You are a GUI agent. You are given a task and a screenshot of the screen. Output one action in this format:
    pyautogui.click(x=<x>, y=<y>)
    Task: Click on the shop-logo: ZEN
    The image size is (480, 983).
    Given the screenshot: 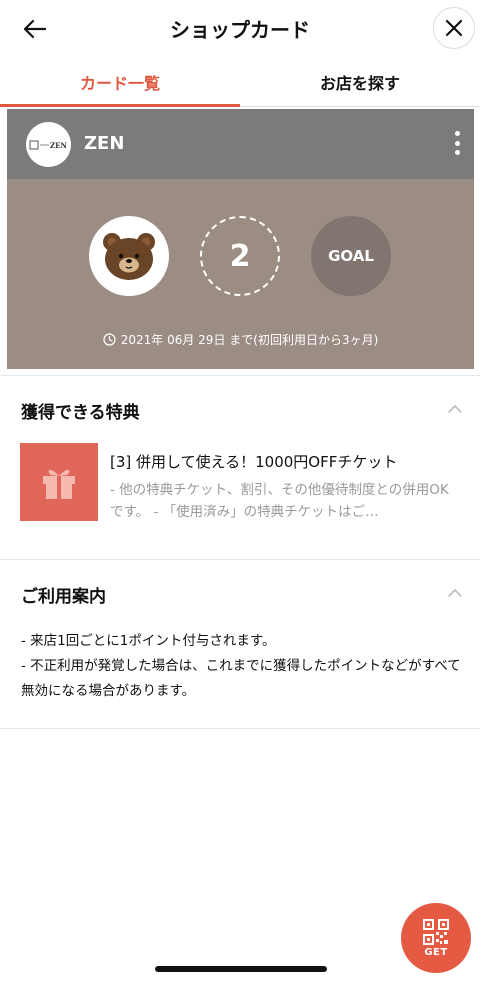 What is the action you would take?
    pyautogui.click(x=48, y=144)
    